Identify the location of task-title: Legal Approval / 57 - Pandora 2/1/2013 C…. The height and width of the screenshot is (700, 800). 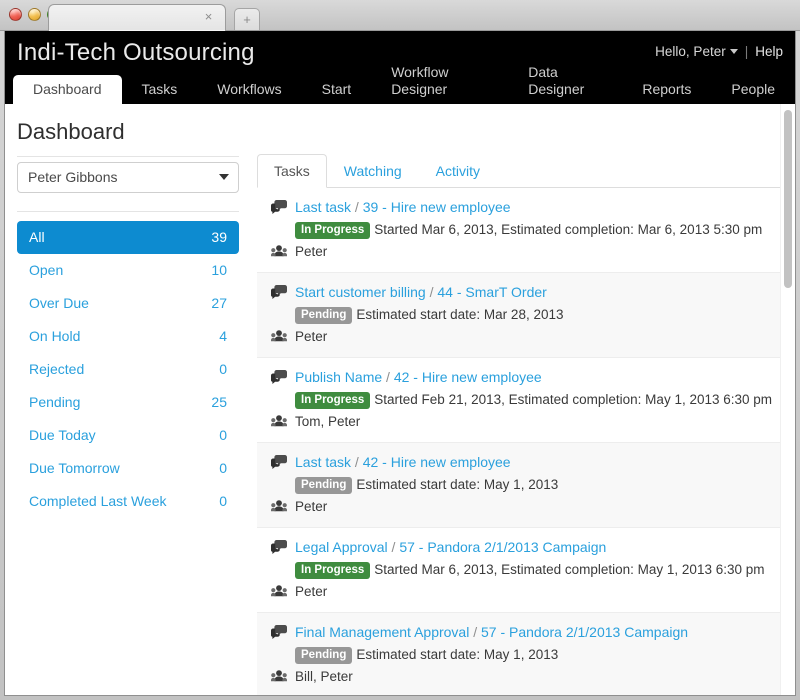
(521, 547).